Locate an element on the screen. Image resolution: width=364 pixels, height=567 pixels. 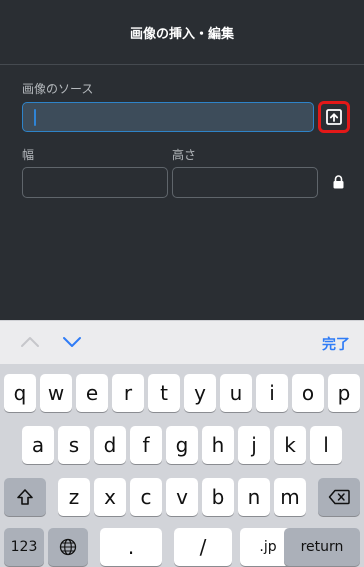
key-b: b is located at coordinates (218, 497).